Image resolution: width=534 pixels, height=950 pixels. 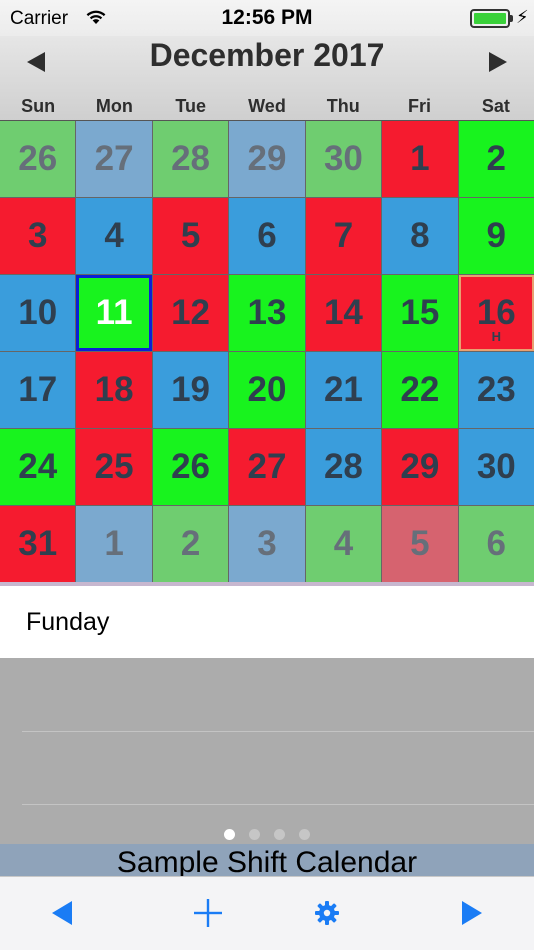 What do you see at coordinates (496, 236) in the screenshot?
I see `day-cell: 9` at bounding box center [496, 236].